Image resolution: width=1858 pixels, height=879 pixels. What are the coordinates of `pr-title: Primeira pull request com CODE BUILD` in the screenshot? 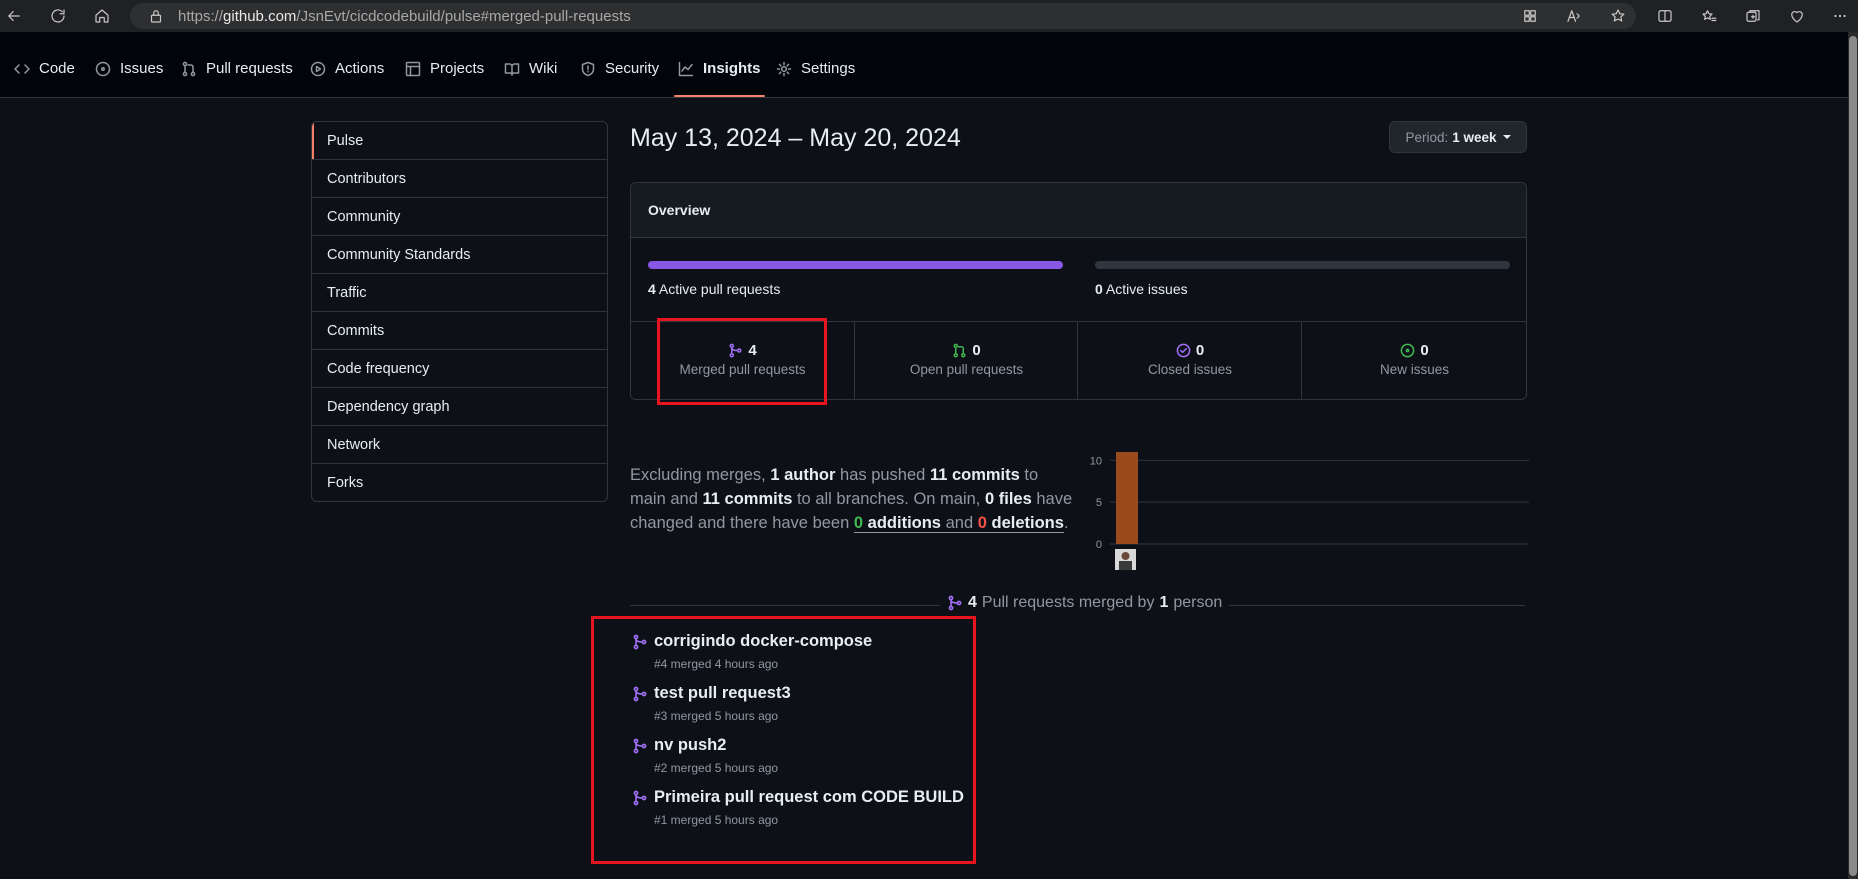 It's located at (809, 797).